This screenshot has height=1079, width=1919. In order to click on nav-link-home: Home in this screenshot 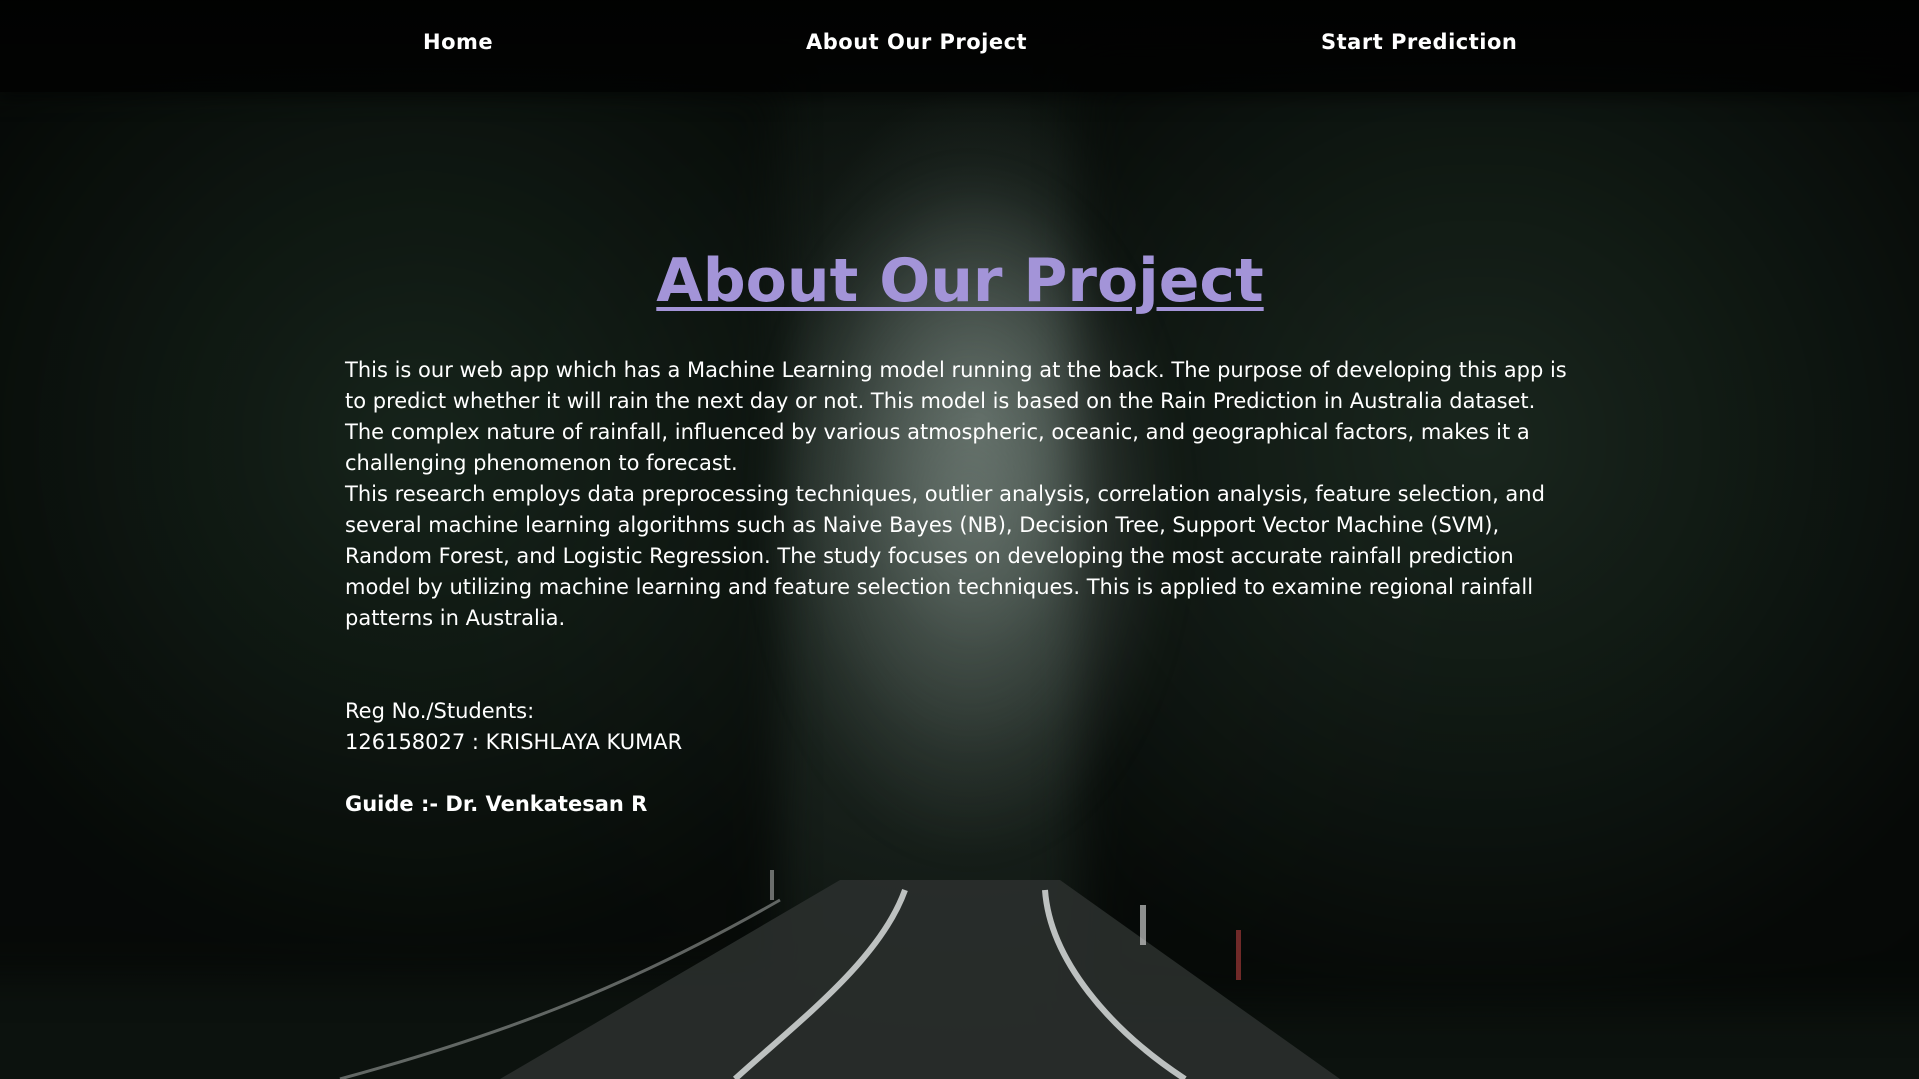, I will do `click(458, 42)`.